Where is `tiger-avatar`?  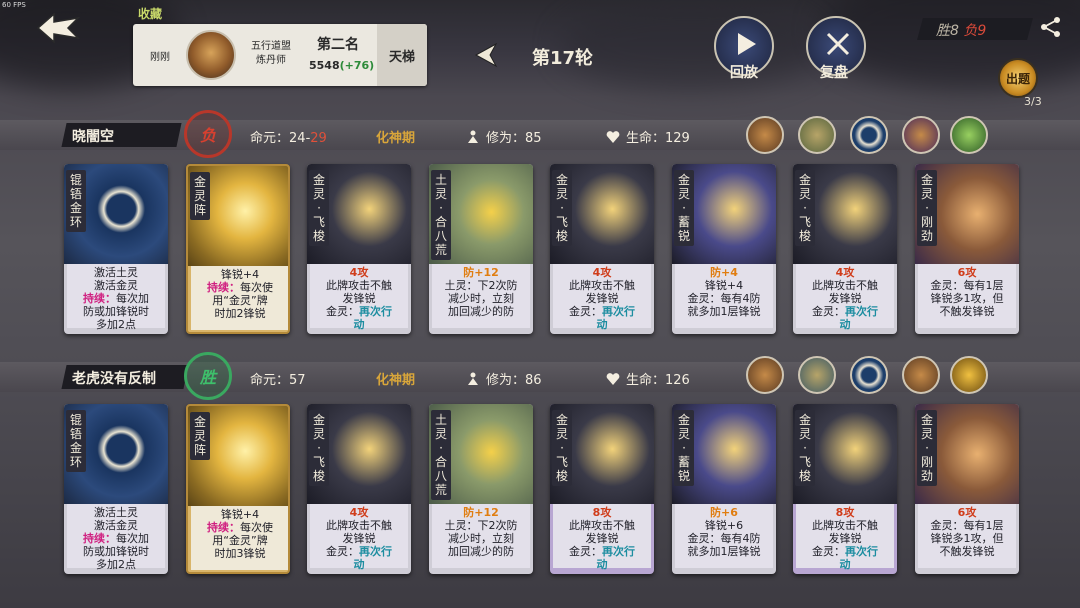 tiger-avatar is located at coordinates (211, 55).